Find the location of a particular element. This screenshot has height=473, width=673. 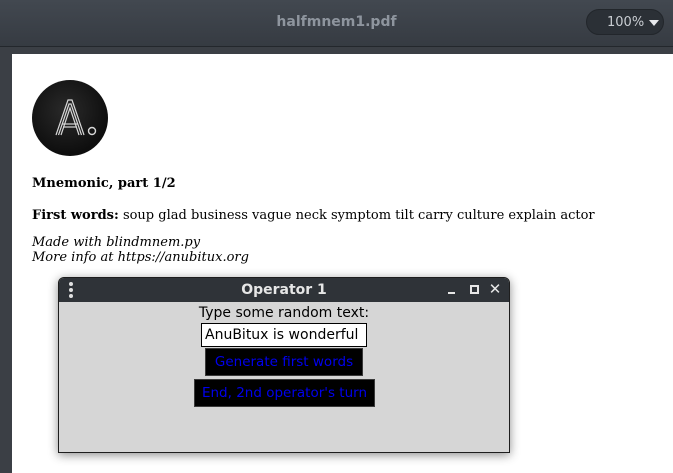

window-titlebar: Operator 1 ✕ is located at coordinates (284, 290).